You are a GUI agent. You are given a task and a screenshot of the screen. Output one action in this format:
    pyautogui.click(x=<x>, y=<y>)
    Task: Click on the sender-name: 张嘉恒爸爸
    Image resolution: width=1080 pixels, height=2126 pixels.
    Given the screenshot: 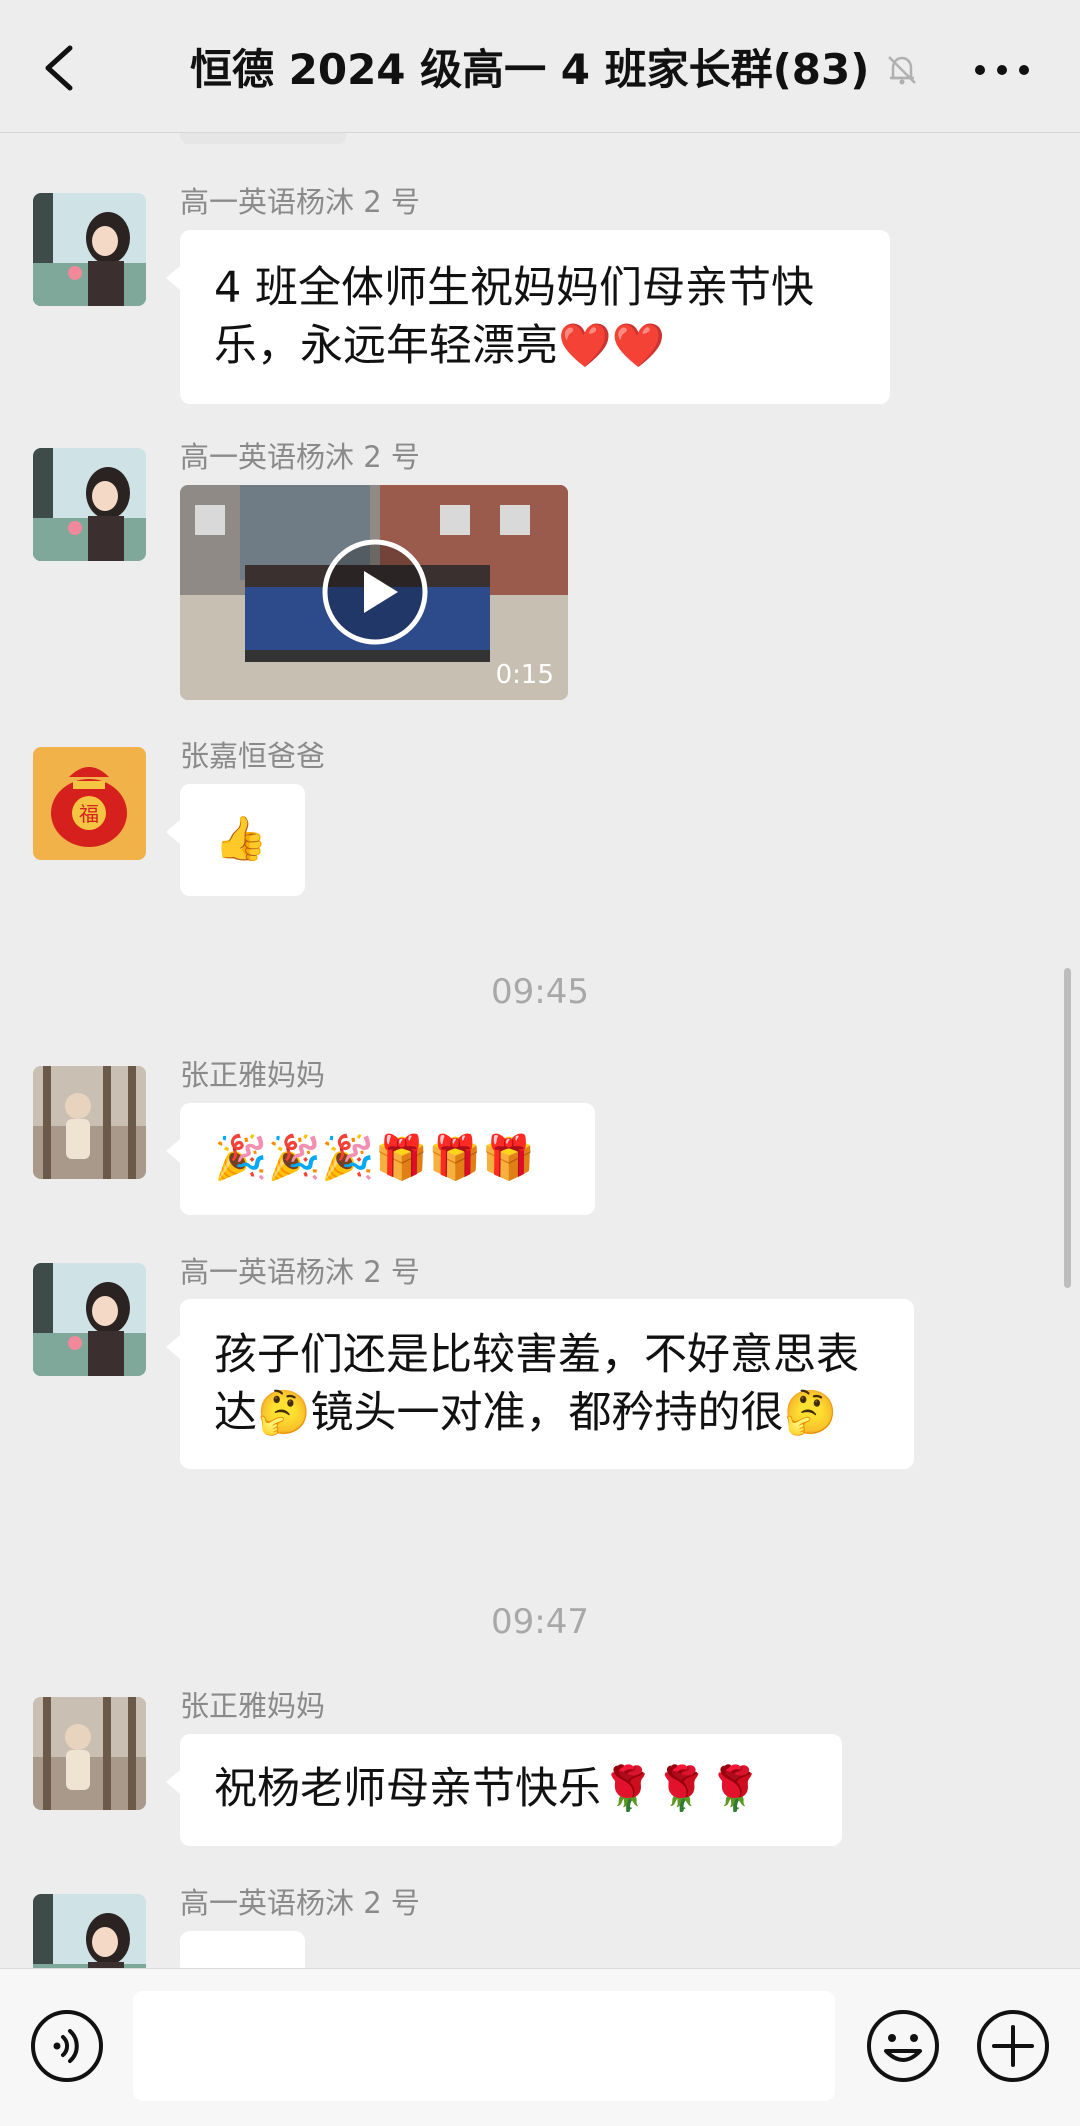 What is the action you would take?
    pyautogui.click(x=253, y=756)
    